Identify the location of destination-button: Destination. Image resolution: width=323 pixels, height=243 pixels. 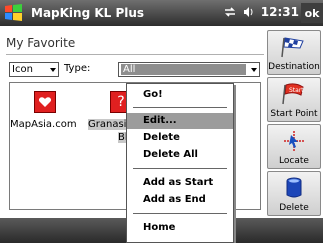
(294, 52).